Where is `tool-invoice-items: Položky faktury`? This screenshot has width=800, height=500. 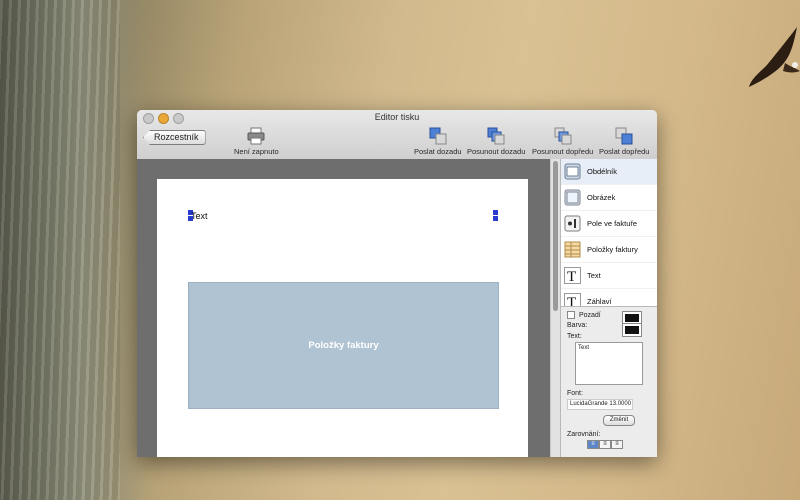
tool-invoice-items: Položky faktury is located at coordinates (609, 250).